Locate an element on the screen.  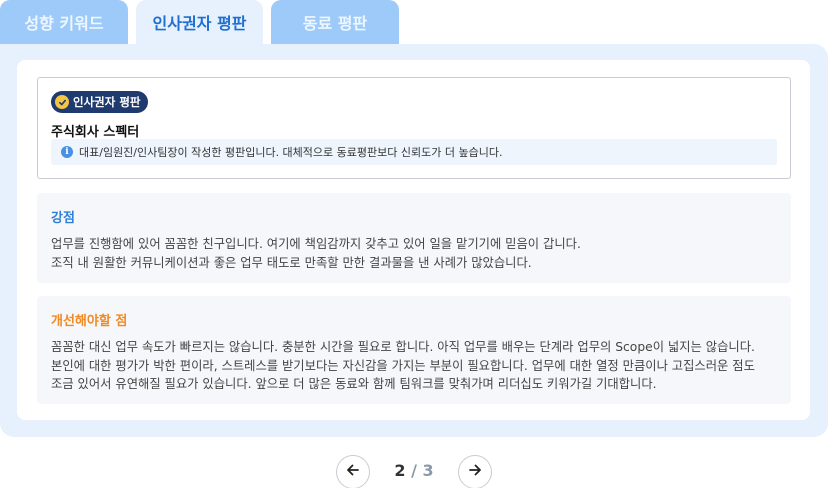
current-page: 2 is located at coordinates (400, 470).